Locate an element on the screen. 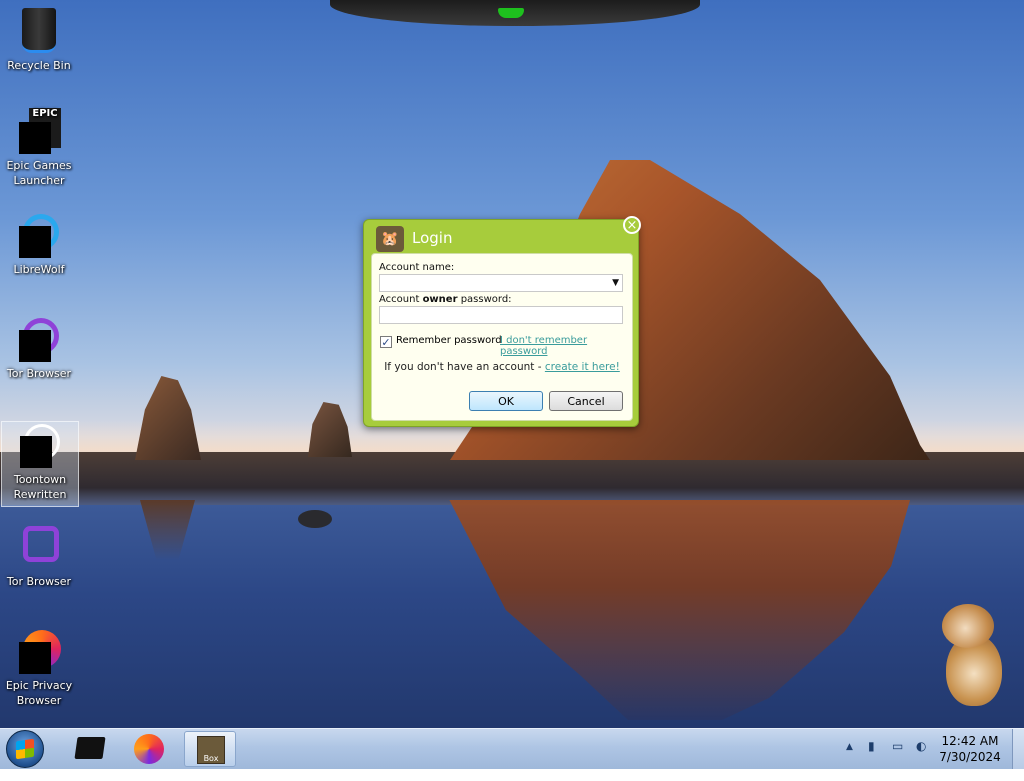 This screenshot has width=1024, height=781. dialog-title: Login is located at coordinates (432, 238).